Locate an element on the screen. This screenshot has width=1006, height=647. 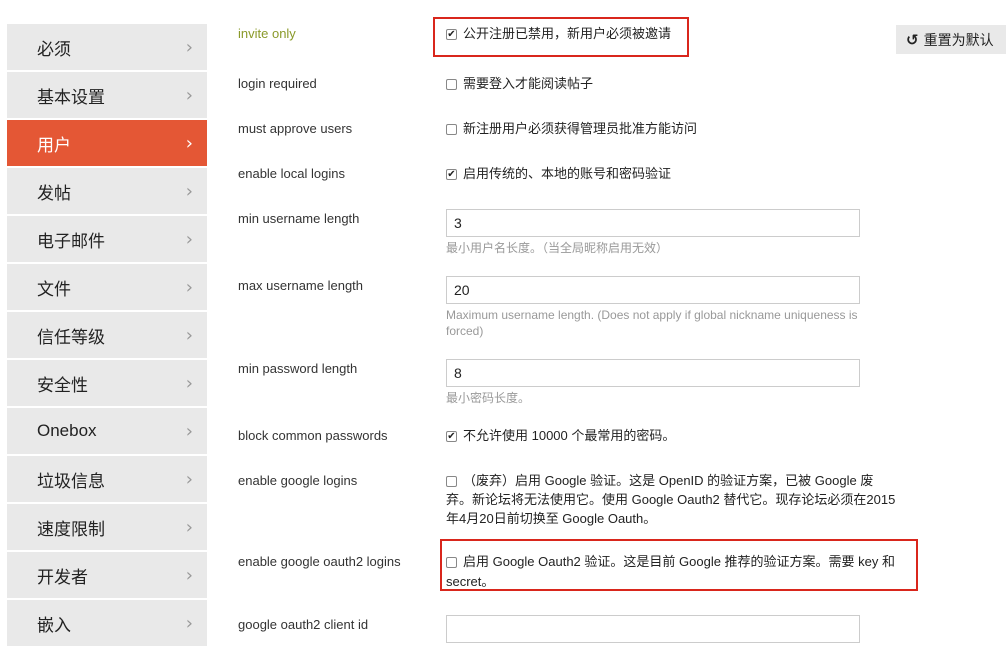
setting-label-block-common-passwords: block common passwords is located at coordinates (313, 435).